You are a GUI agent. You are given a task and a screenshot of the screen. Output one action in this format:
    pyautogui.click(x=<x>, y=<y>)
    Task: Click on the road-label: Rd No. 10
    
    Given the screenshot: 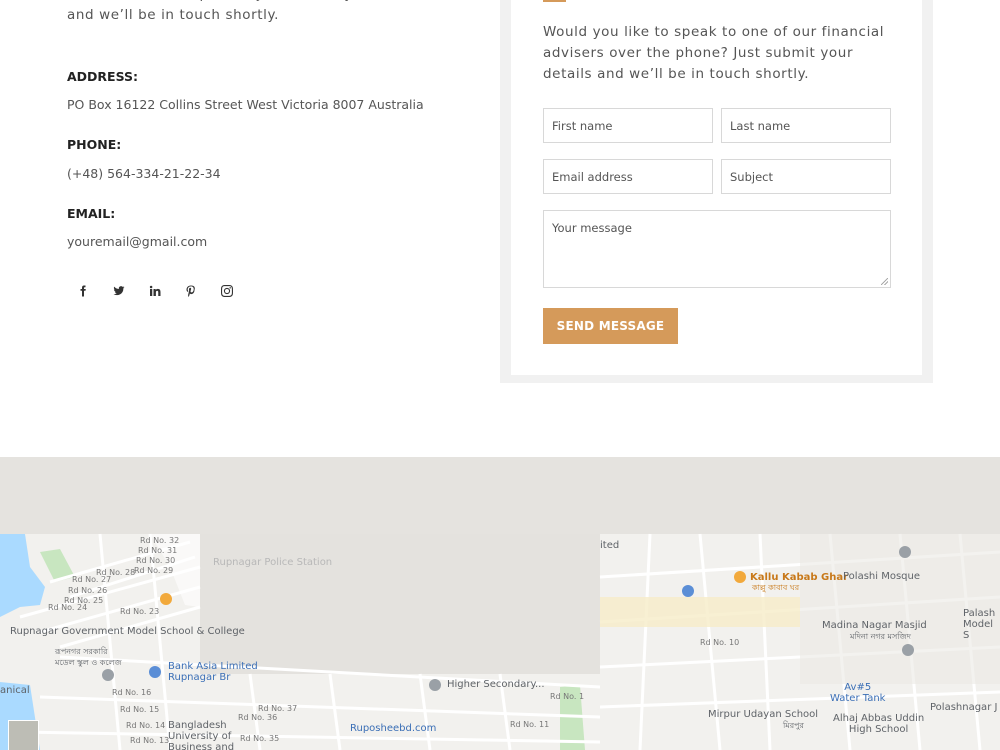 What is the action you would take?
    pyautogui.click(x=720, y=642)
    